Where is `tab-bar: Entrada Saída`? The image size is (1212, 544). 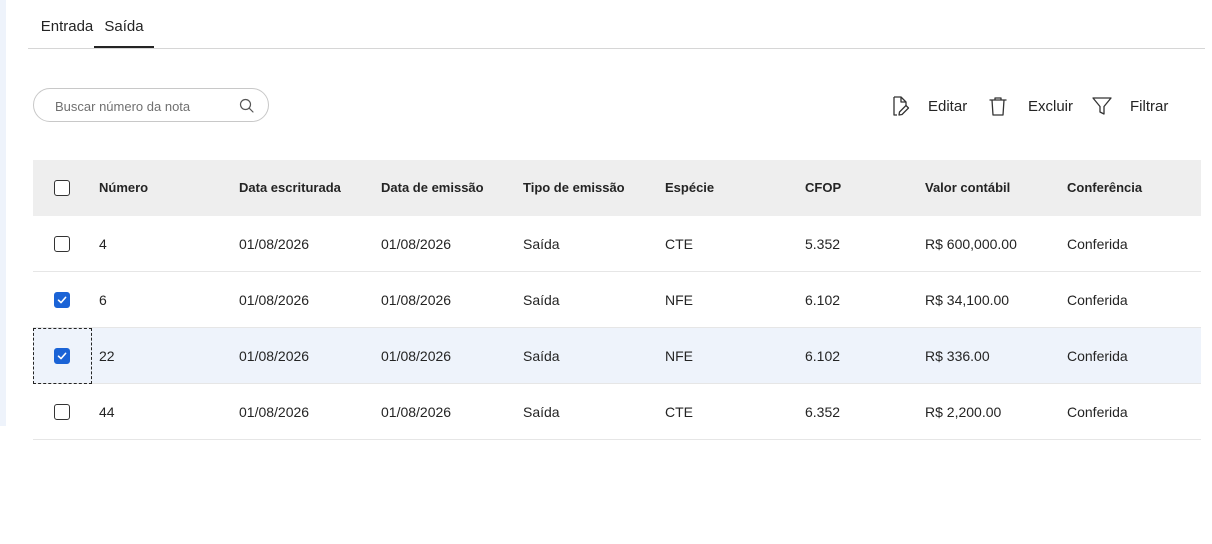 tab-bar: Entrada Saída is located at coordinates (616, 24).